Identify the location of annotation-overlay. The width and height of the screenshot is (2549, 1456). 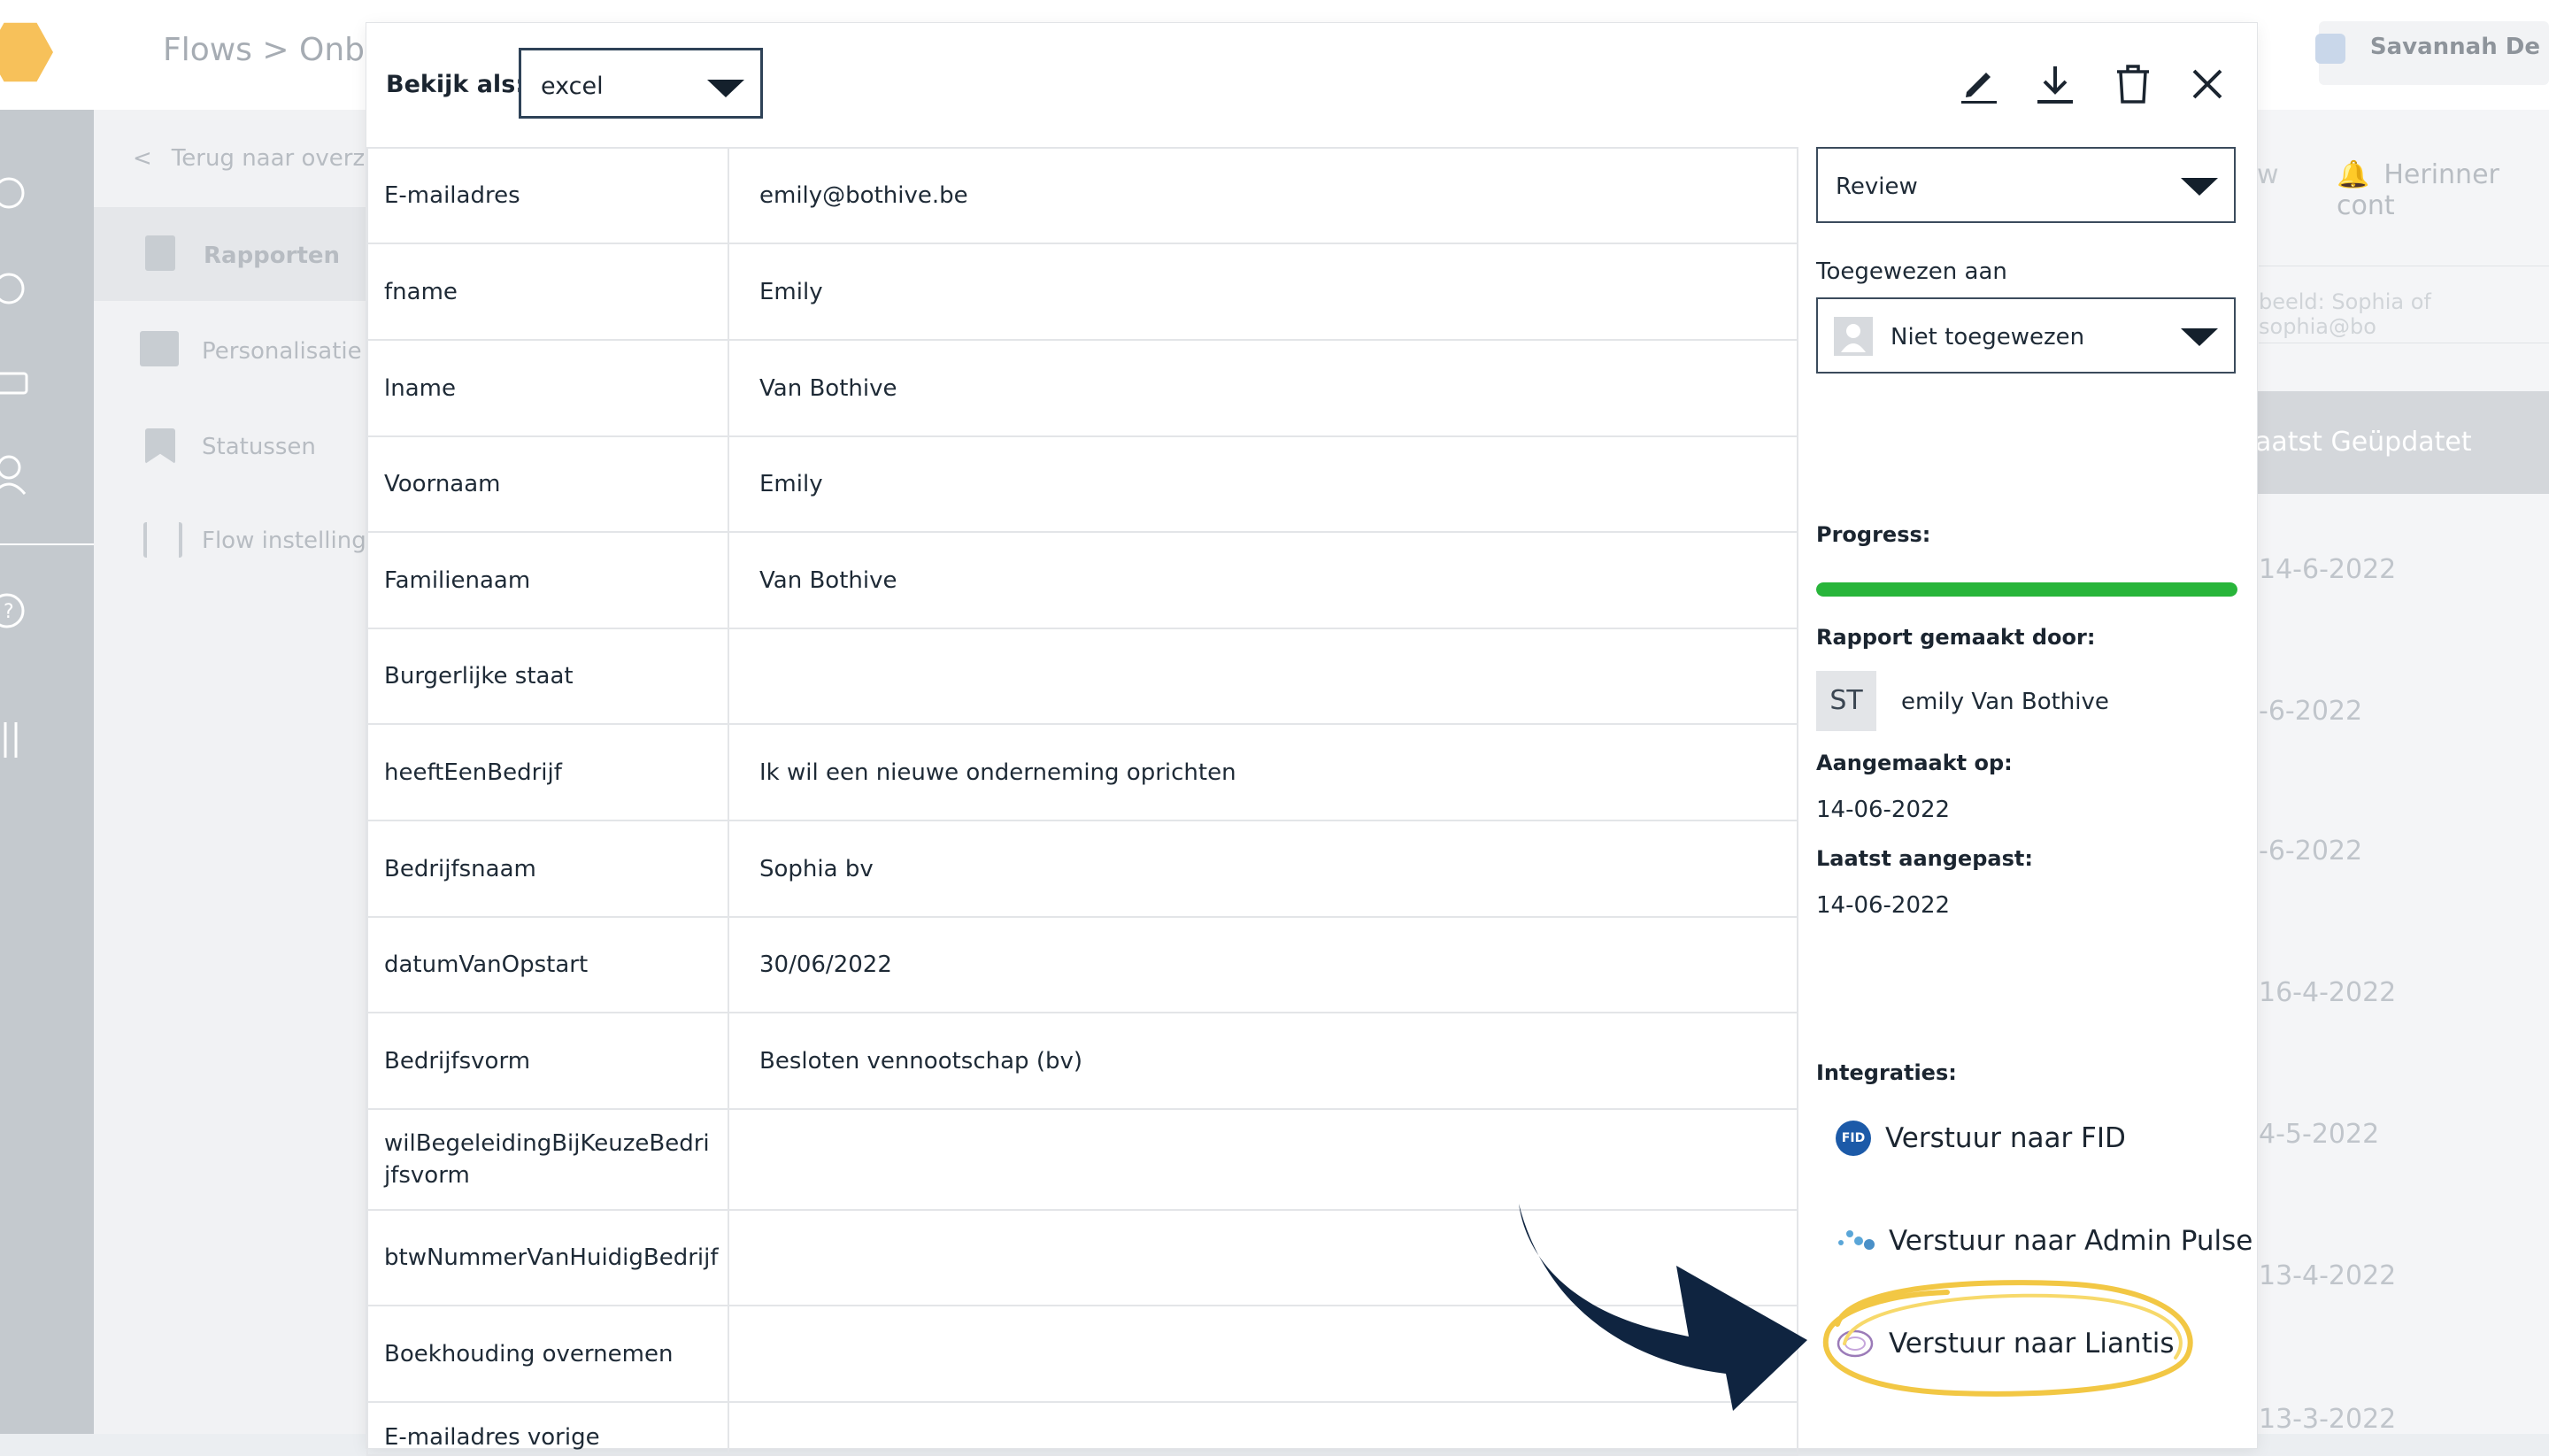
(1856, 1307).